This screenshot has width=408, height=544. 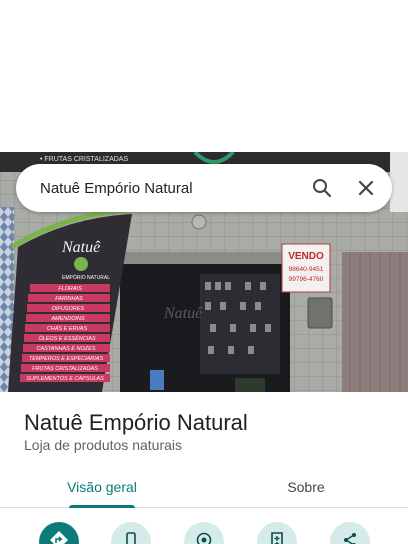 I want to click on svg-text: Natuê, so click(x=183, y=313).